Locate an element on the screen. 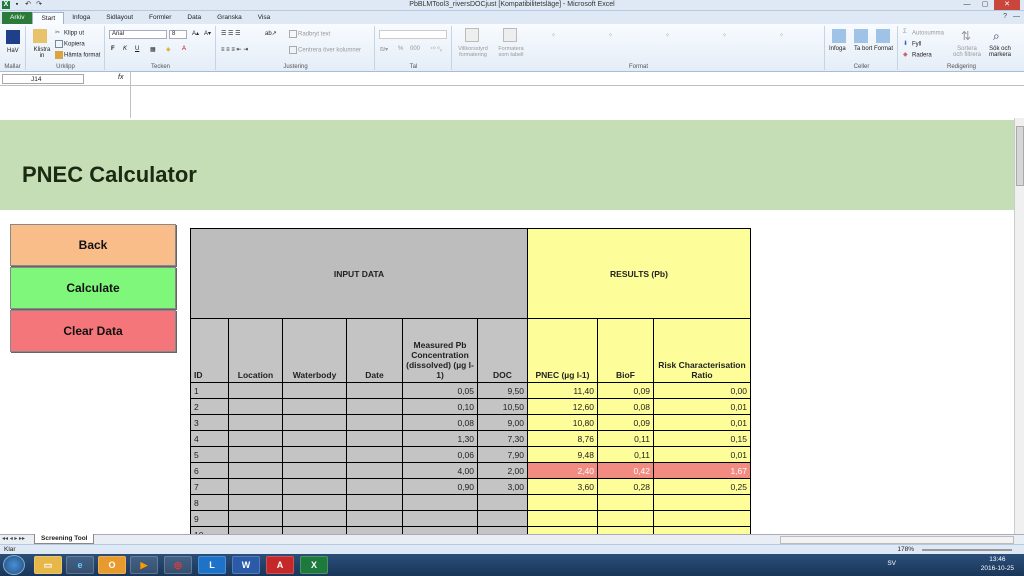  pnec-cell: 11,40 is located at coordinates (562, 390).